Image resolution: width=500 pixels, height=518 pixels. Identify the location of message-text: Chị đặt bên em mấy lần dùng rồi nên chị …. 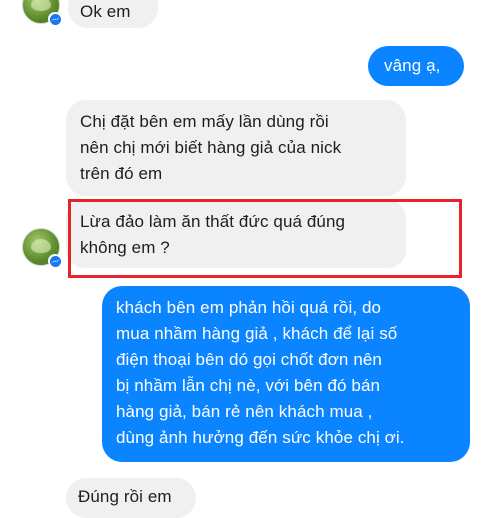
(211, 147).